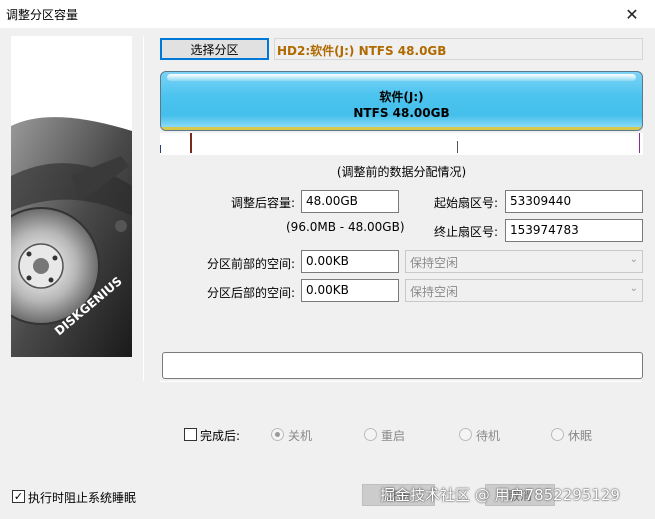 The height and width of the screenshot is (519, 655). Describe the element at coordinates (220, 436) in the screenshot. I see `after-complete-label: 完成后:` at that location.